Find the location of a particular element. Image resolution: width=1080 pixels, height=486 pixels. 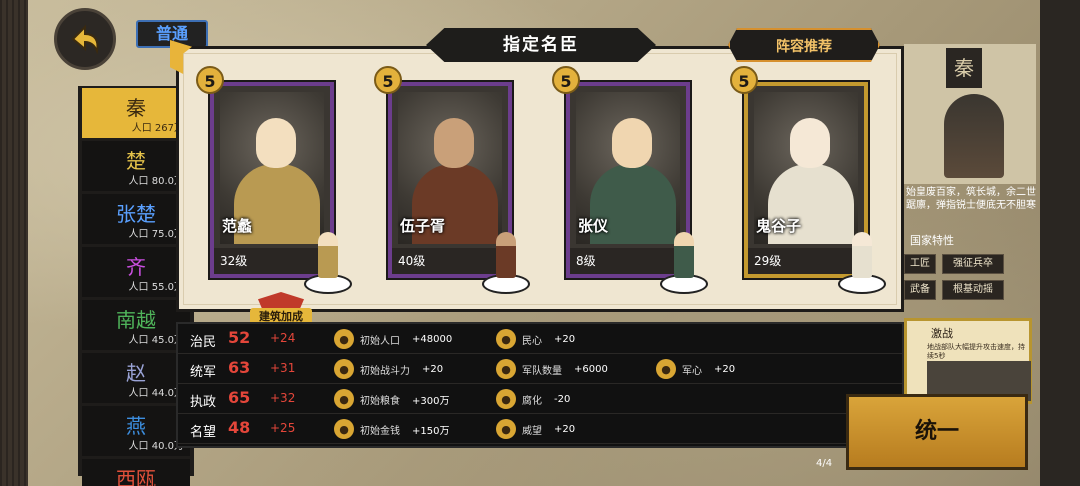

nation-name: 楚 is located at coordinates (136, 161).